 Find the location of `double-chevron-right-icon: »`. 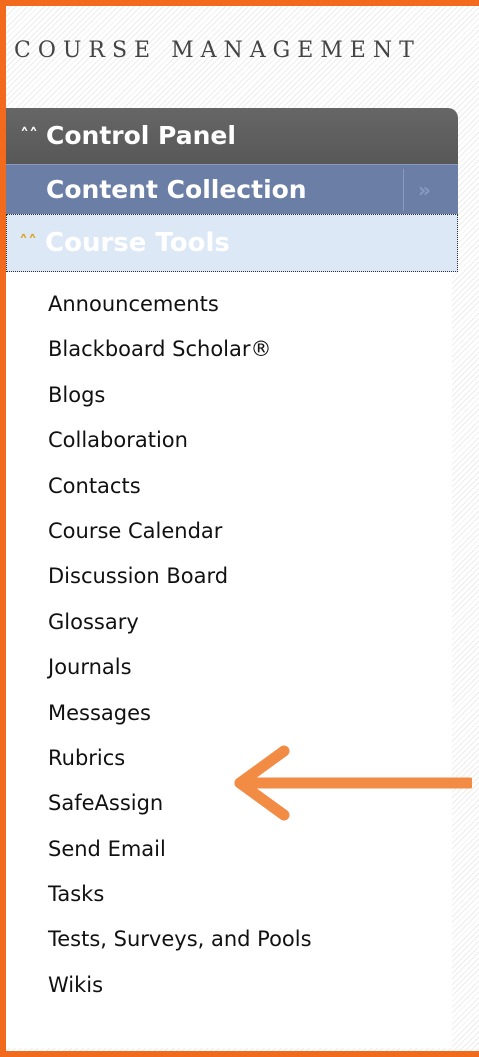

double-chevron-right-icon: » is located at coordinates (424, 190).